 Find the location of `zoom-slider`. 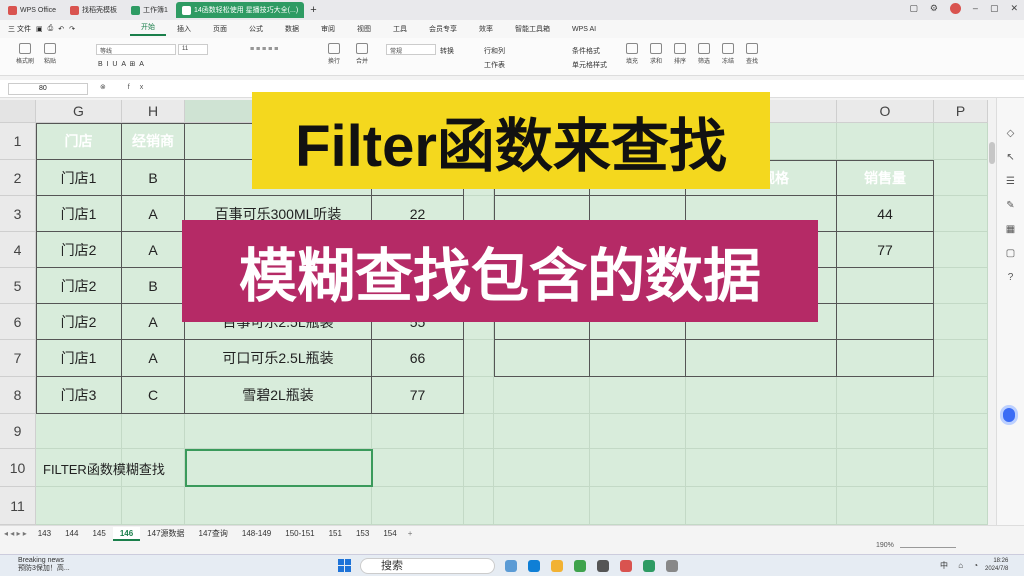

zoom-slider is located at coordinates (928, 547).